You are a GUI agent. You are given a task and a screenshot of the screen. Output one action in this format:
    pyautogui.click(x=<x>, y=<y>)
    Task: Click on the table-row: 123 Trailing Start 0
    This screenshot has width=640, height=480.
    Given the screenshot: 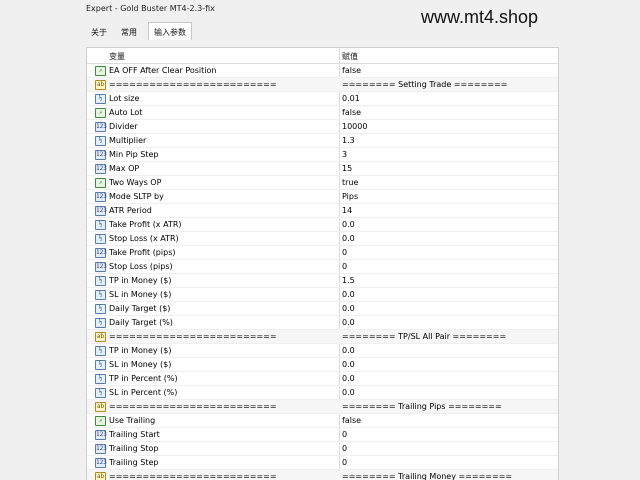 What is the action you would take?
    pyautogui.click(x=322, y=435)
    